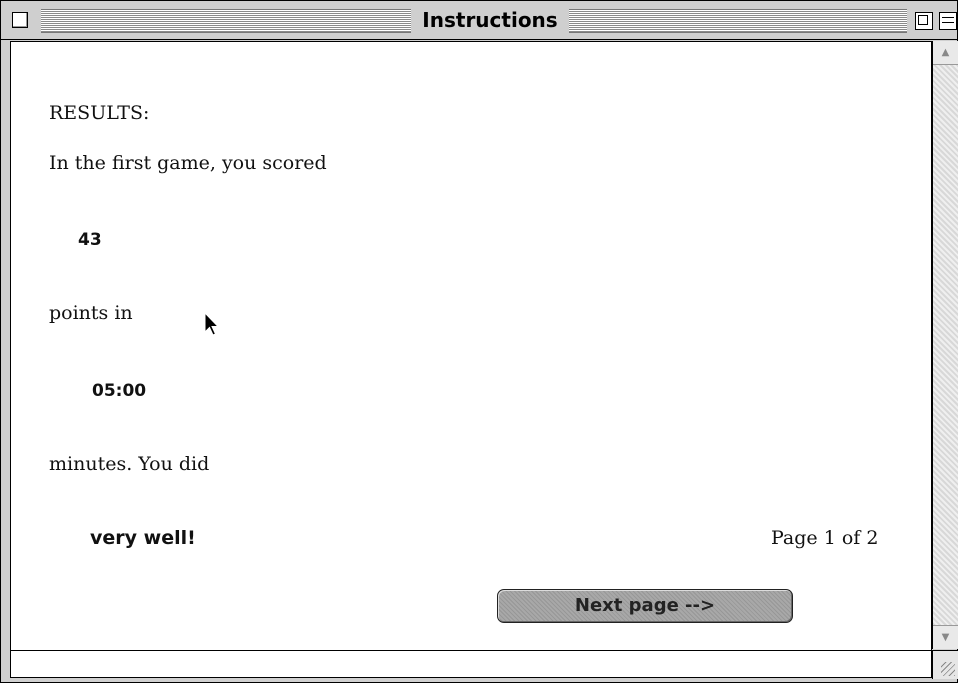  Describe the element at coordinates (119, 391) in the screenshot. I see `time-value: 05:00` at that location.